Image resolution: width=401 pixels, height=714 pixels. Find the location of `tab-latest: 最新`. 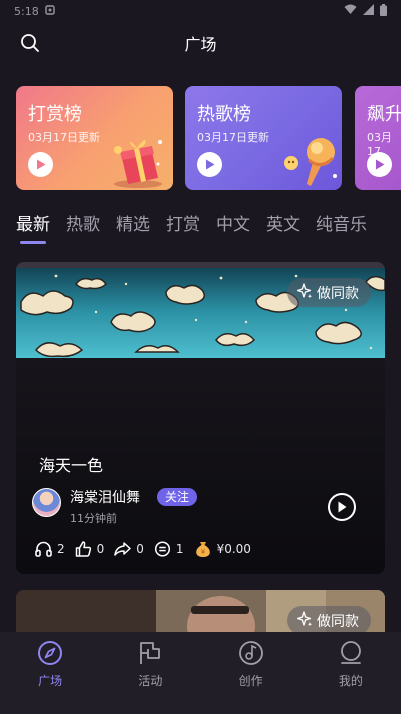

tab-latest: 最新 is located at coordinates (33, 227).